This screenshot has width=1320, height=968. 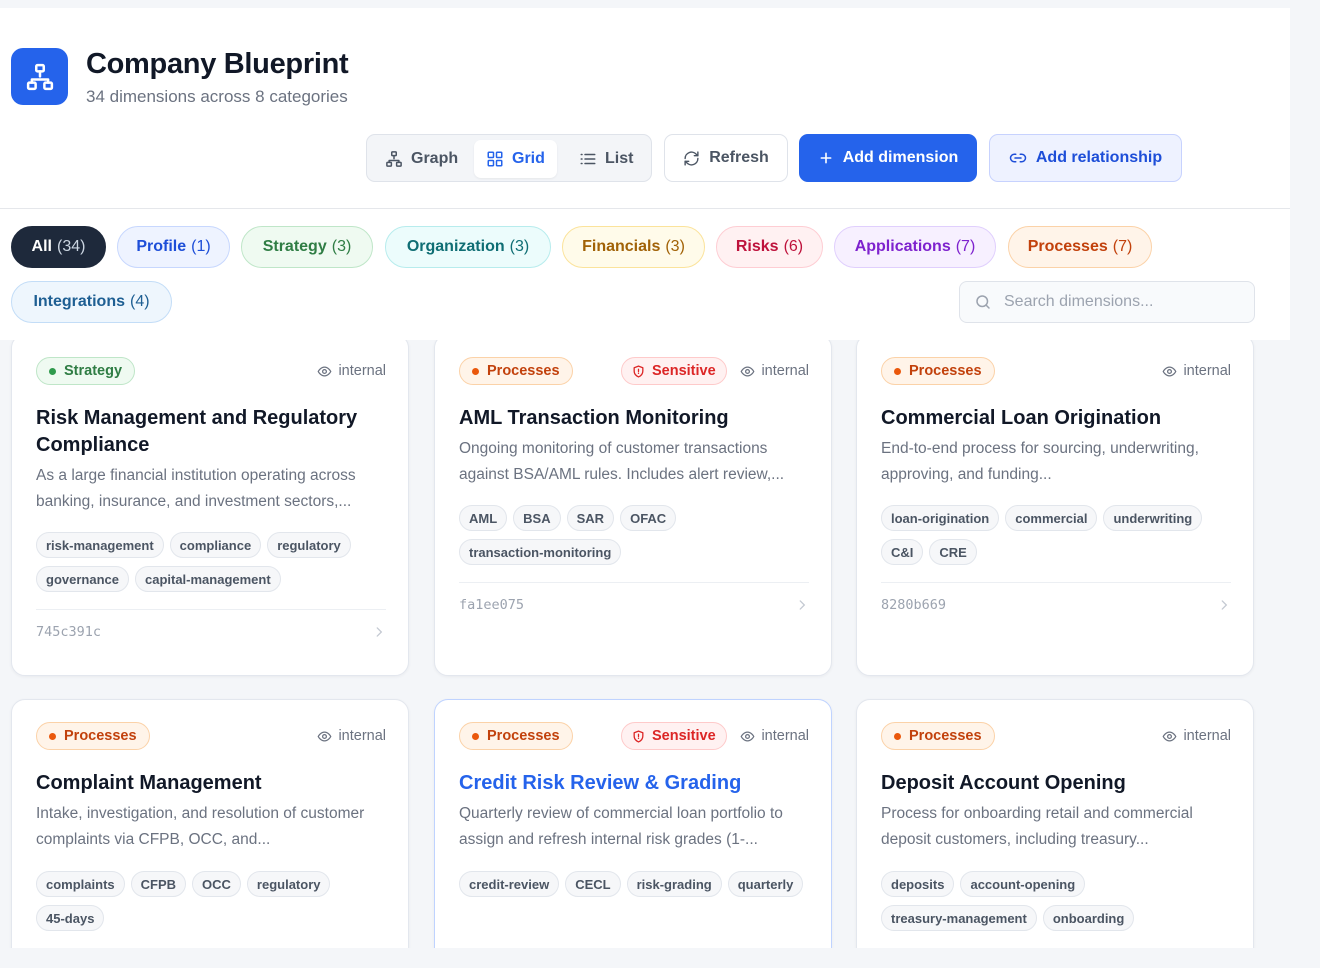 What do you see at coordinates (959, 918) in the screenshot?
I see `tag: treasury-management` at bounding box center [959, 918].